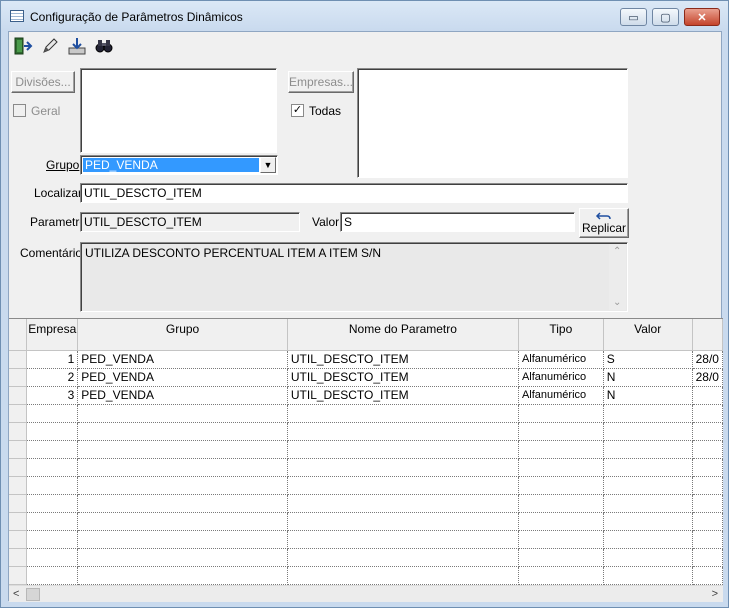  I want to click on maximize-button: ▢, so click(665, 17).